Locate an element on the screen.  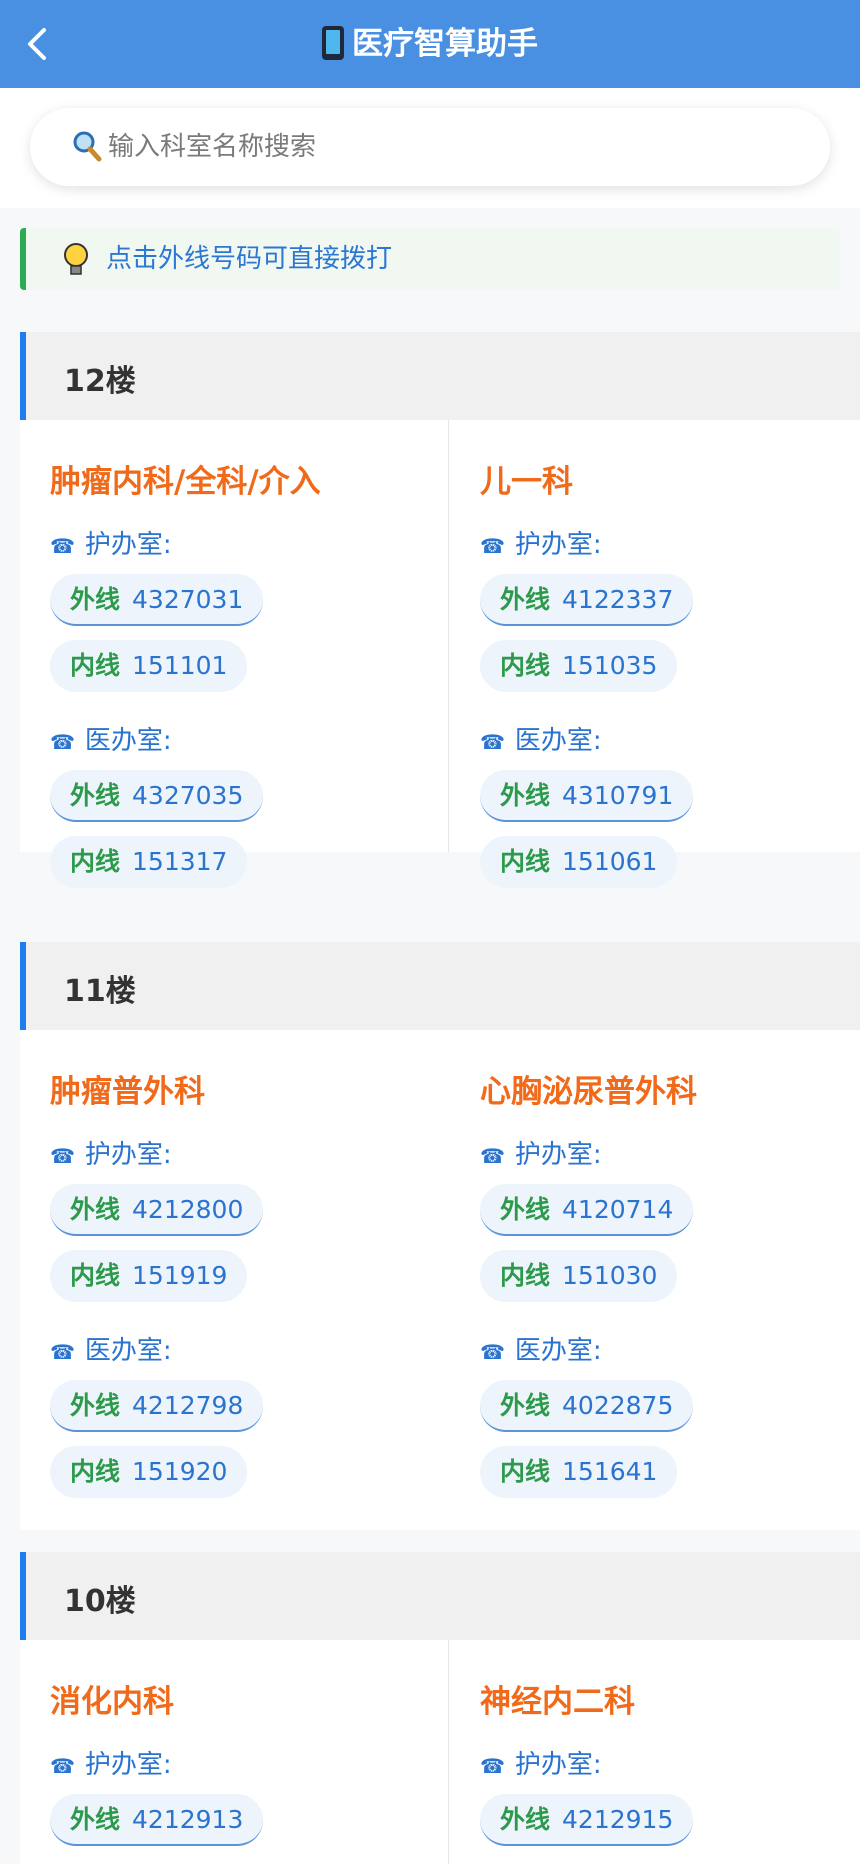
floor-title: 11楼 is located at coordinates (100, 991).